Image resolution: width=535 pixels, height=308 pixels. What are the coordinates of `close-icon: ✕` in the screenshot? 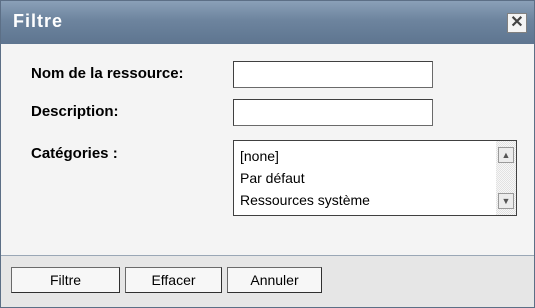 It's located at (517, 22).